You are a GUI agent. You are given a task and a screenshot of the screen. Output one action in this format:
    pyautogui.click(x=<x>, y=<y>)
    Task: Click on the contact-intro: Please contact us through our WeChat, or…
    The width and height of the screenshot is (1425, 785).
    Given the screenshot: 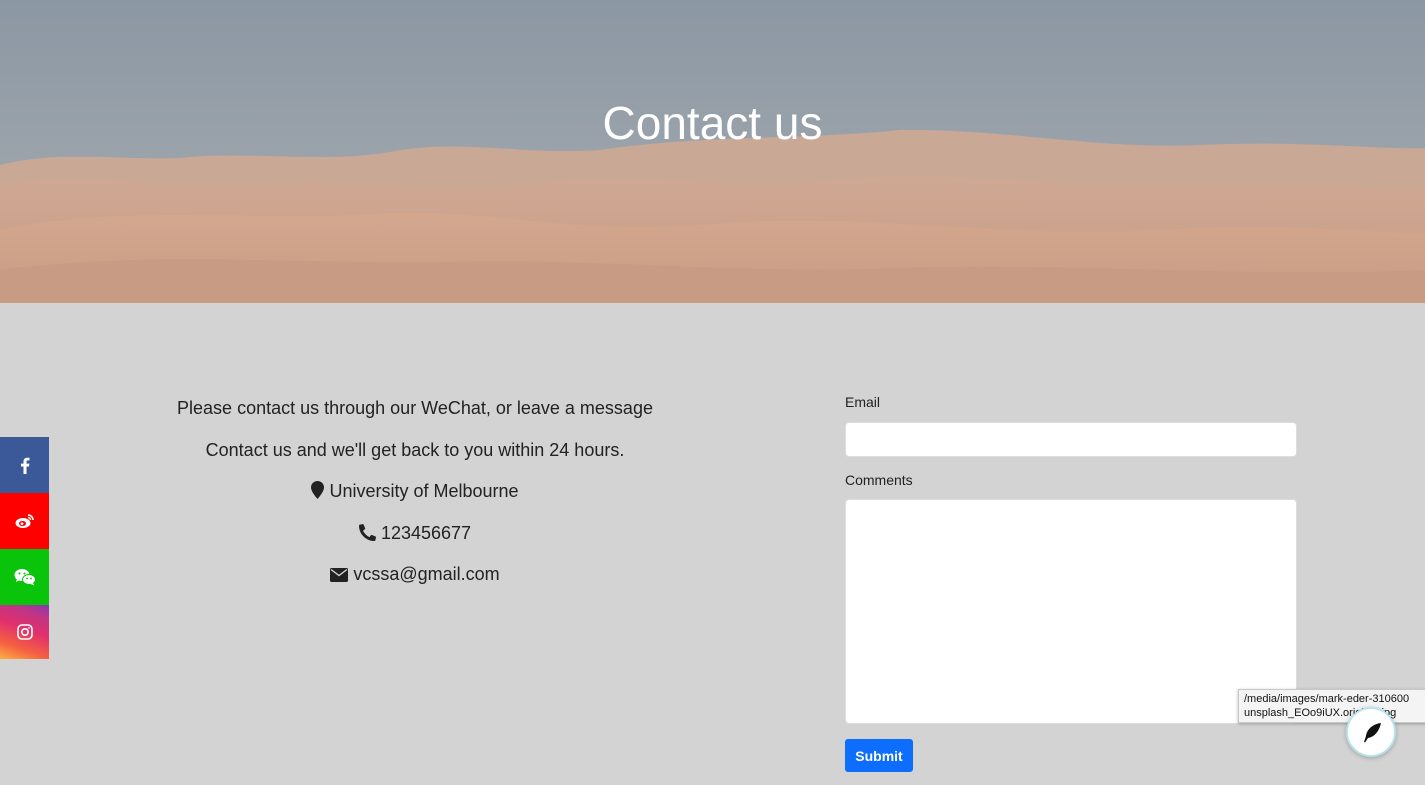 What is the action you would take?
    pyautogui.click(x=415, y=408)
    